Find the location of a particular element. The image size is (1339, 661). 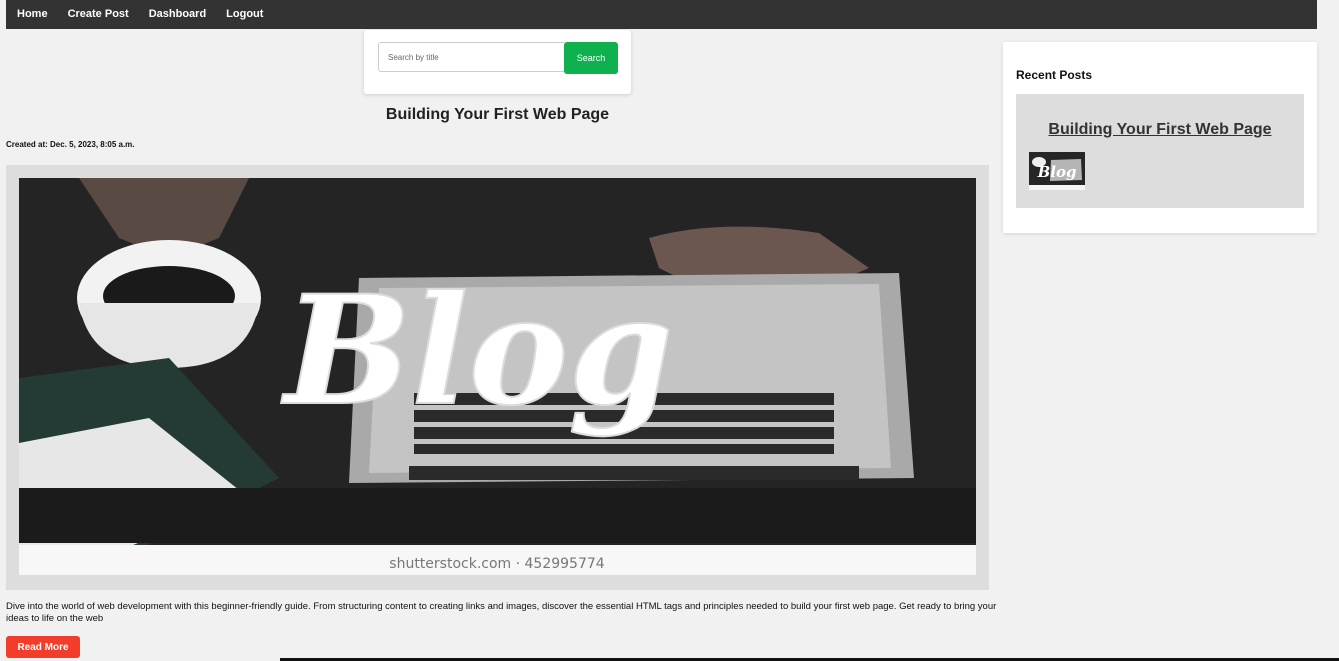

read-more-button: Read More is located at coordinates (43, 647).